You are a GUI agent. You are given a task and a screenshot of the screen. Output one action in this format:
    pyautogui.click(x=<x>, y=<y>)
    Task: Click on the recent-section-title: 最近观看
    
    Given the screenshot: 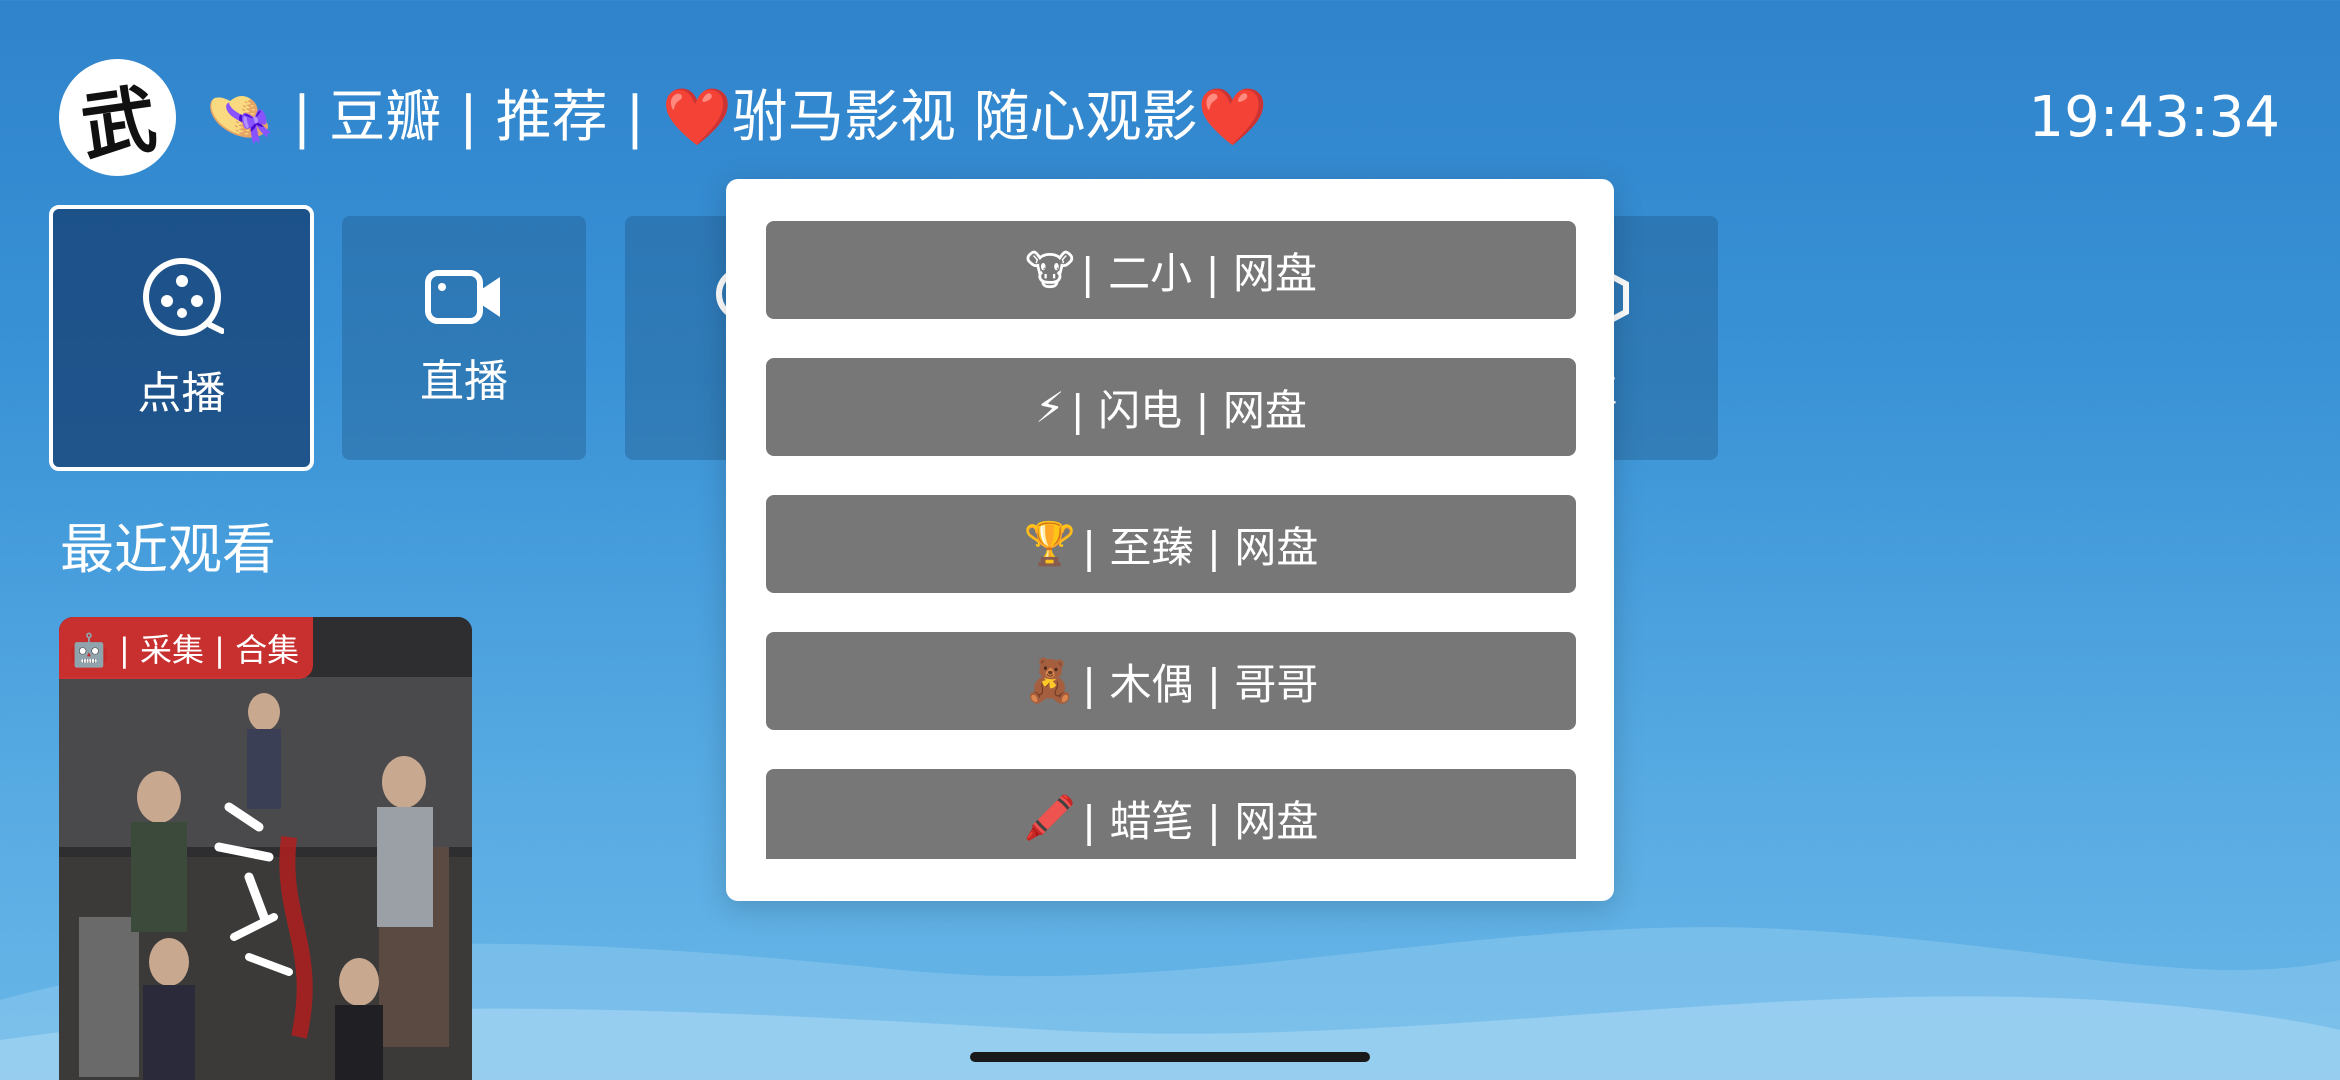 What is the action you would take?
    pyautogui.click(x=168, y=549)
    